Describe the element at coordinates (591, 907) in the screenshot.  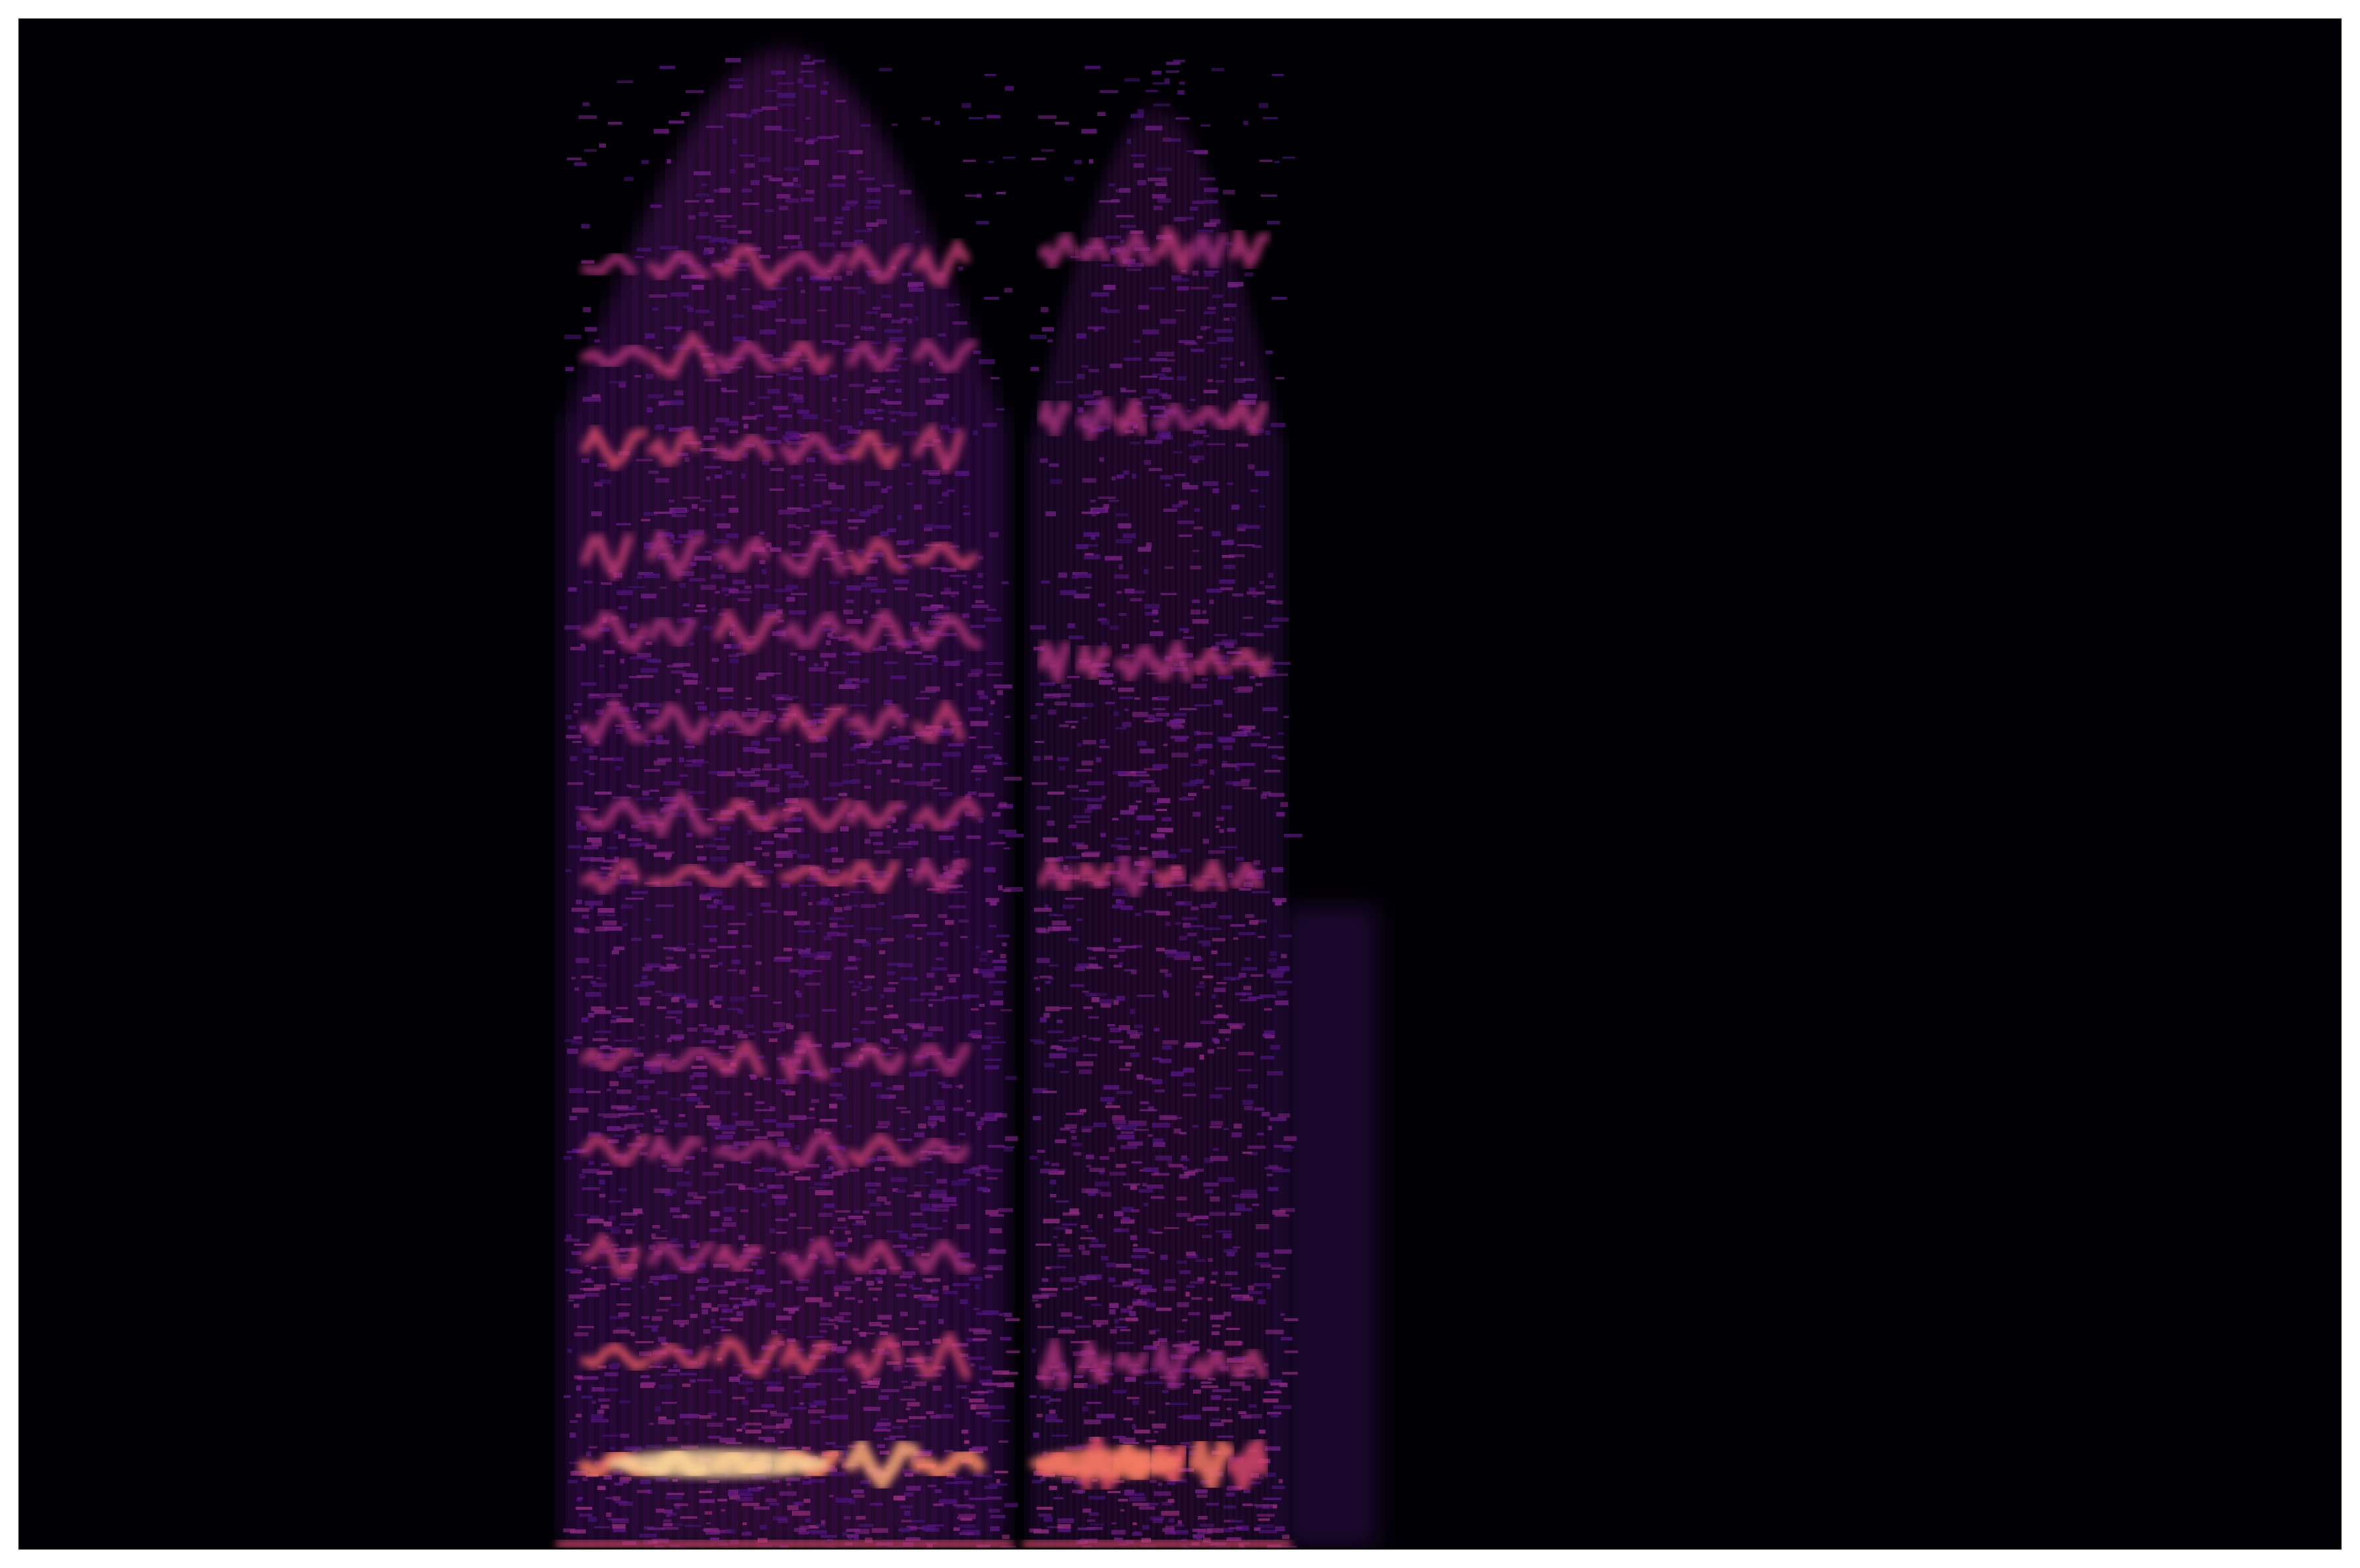
I see `speckle-1-1931` at that location.